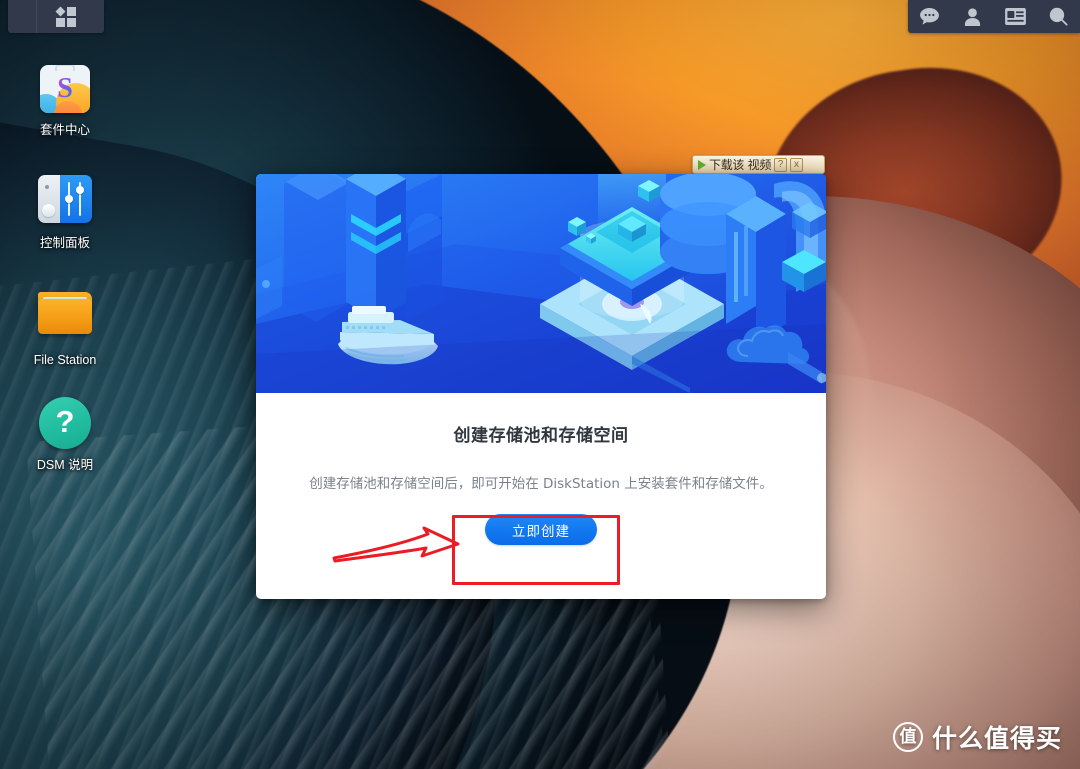 The width and height of the screenshot is (1080, 769). What do you see at coordinates (930, 17) in the screenshot?
I see `notifications-icon` at bounding box center [930, 17].